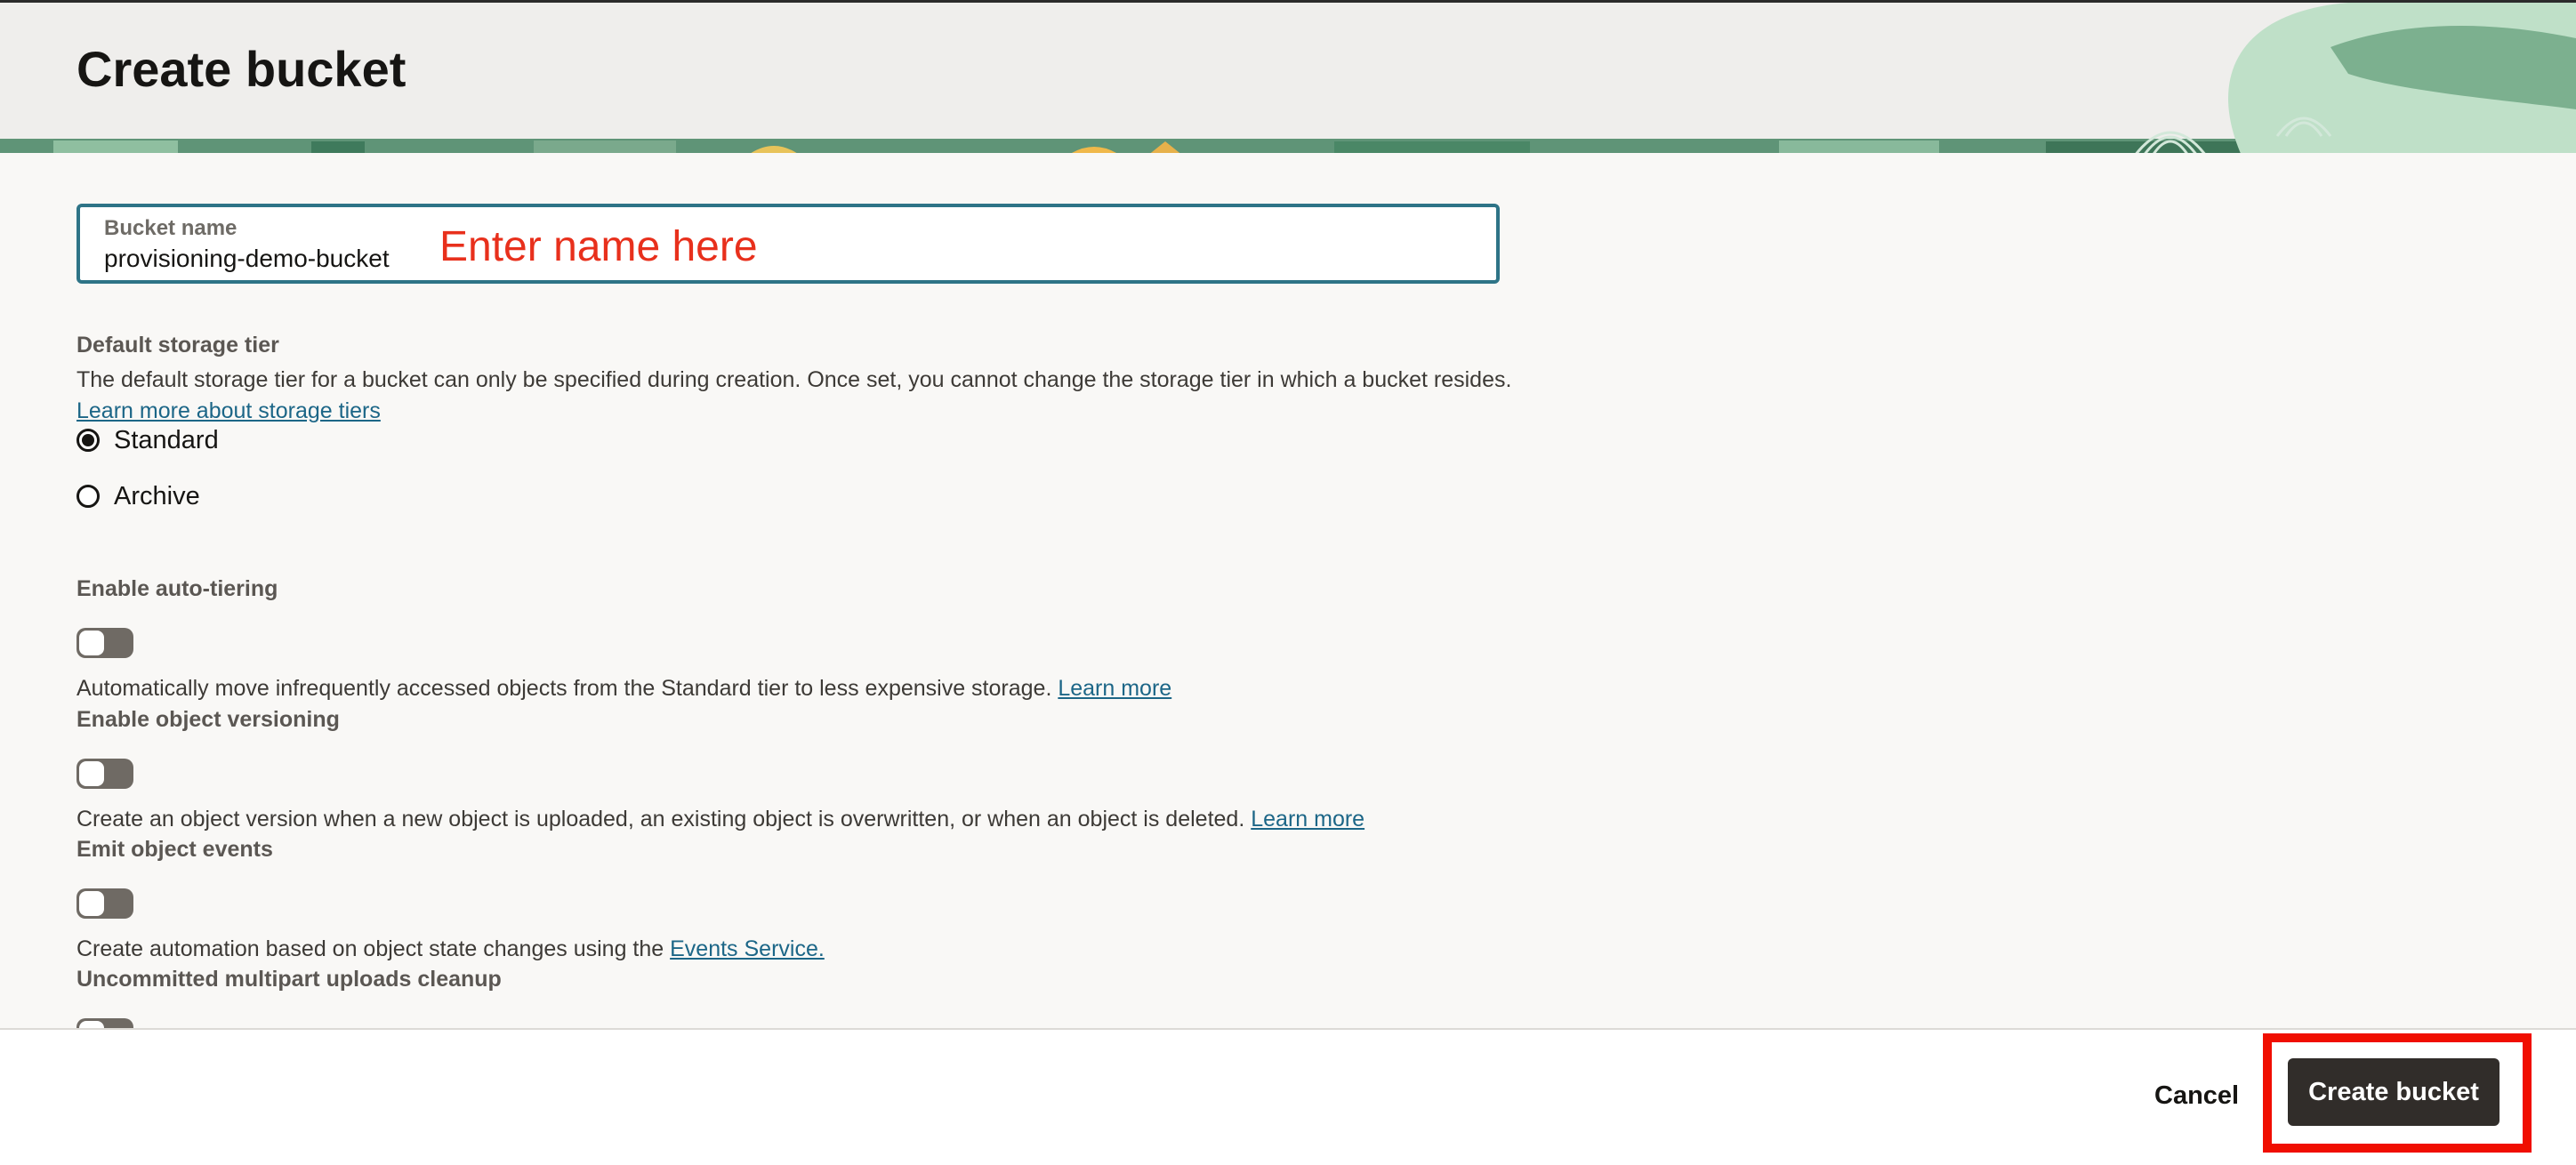  Describe the element at coordinates (1288, 76) in the screenshot. I see `page-header: Create bucket` at that location.